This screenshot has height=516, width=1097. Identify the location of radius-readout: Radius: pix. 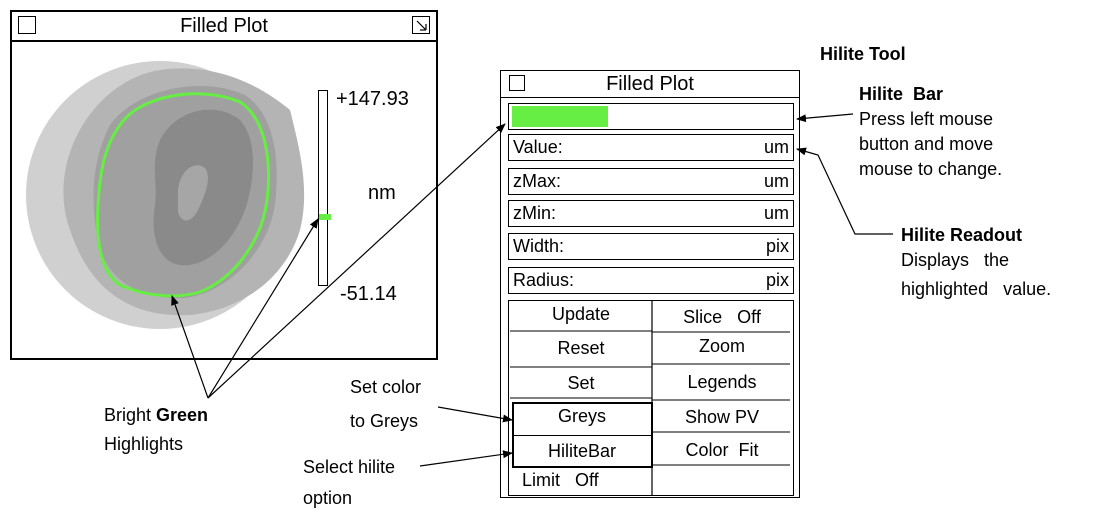
(651, 280).